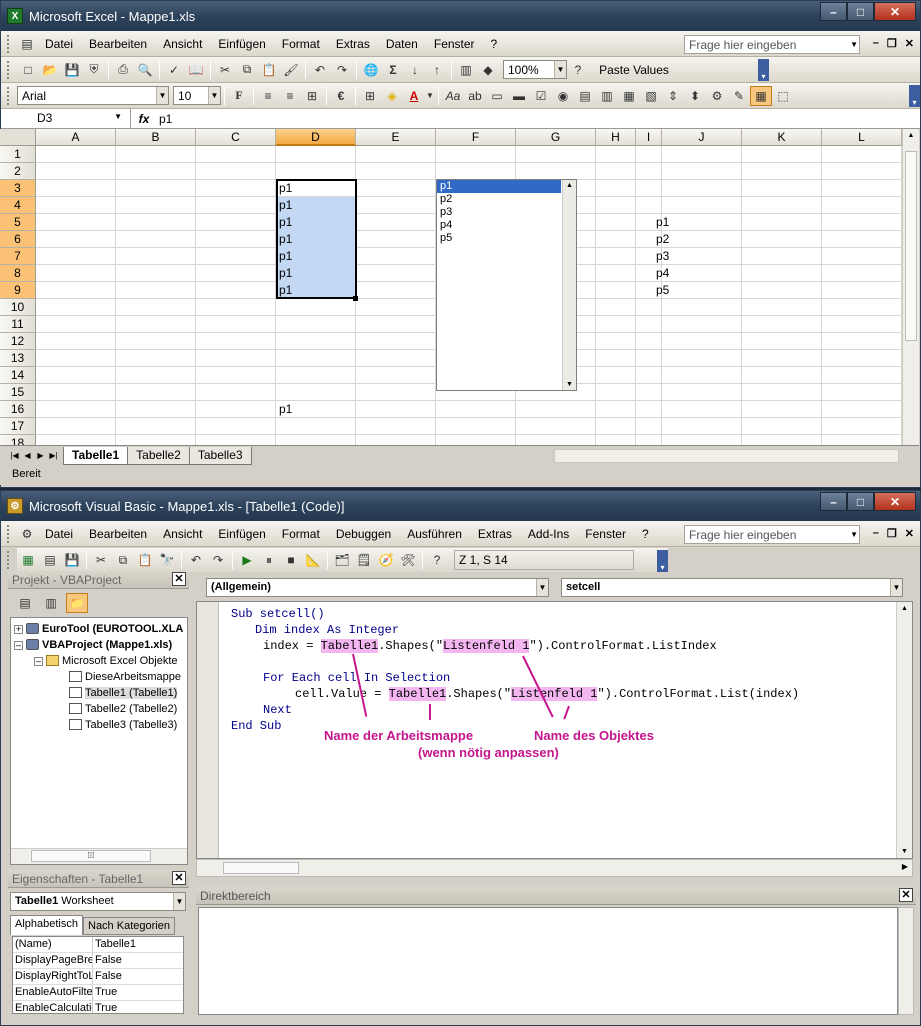 Image resolution: width=921 pixels, height=1026 pixels. What do you see at coordinates (437, 70) in the screenshot?
I see `sort-desc-icon: ↑` at bounding box center [437, 70].